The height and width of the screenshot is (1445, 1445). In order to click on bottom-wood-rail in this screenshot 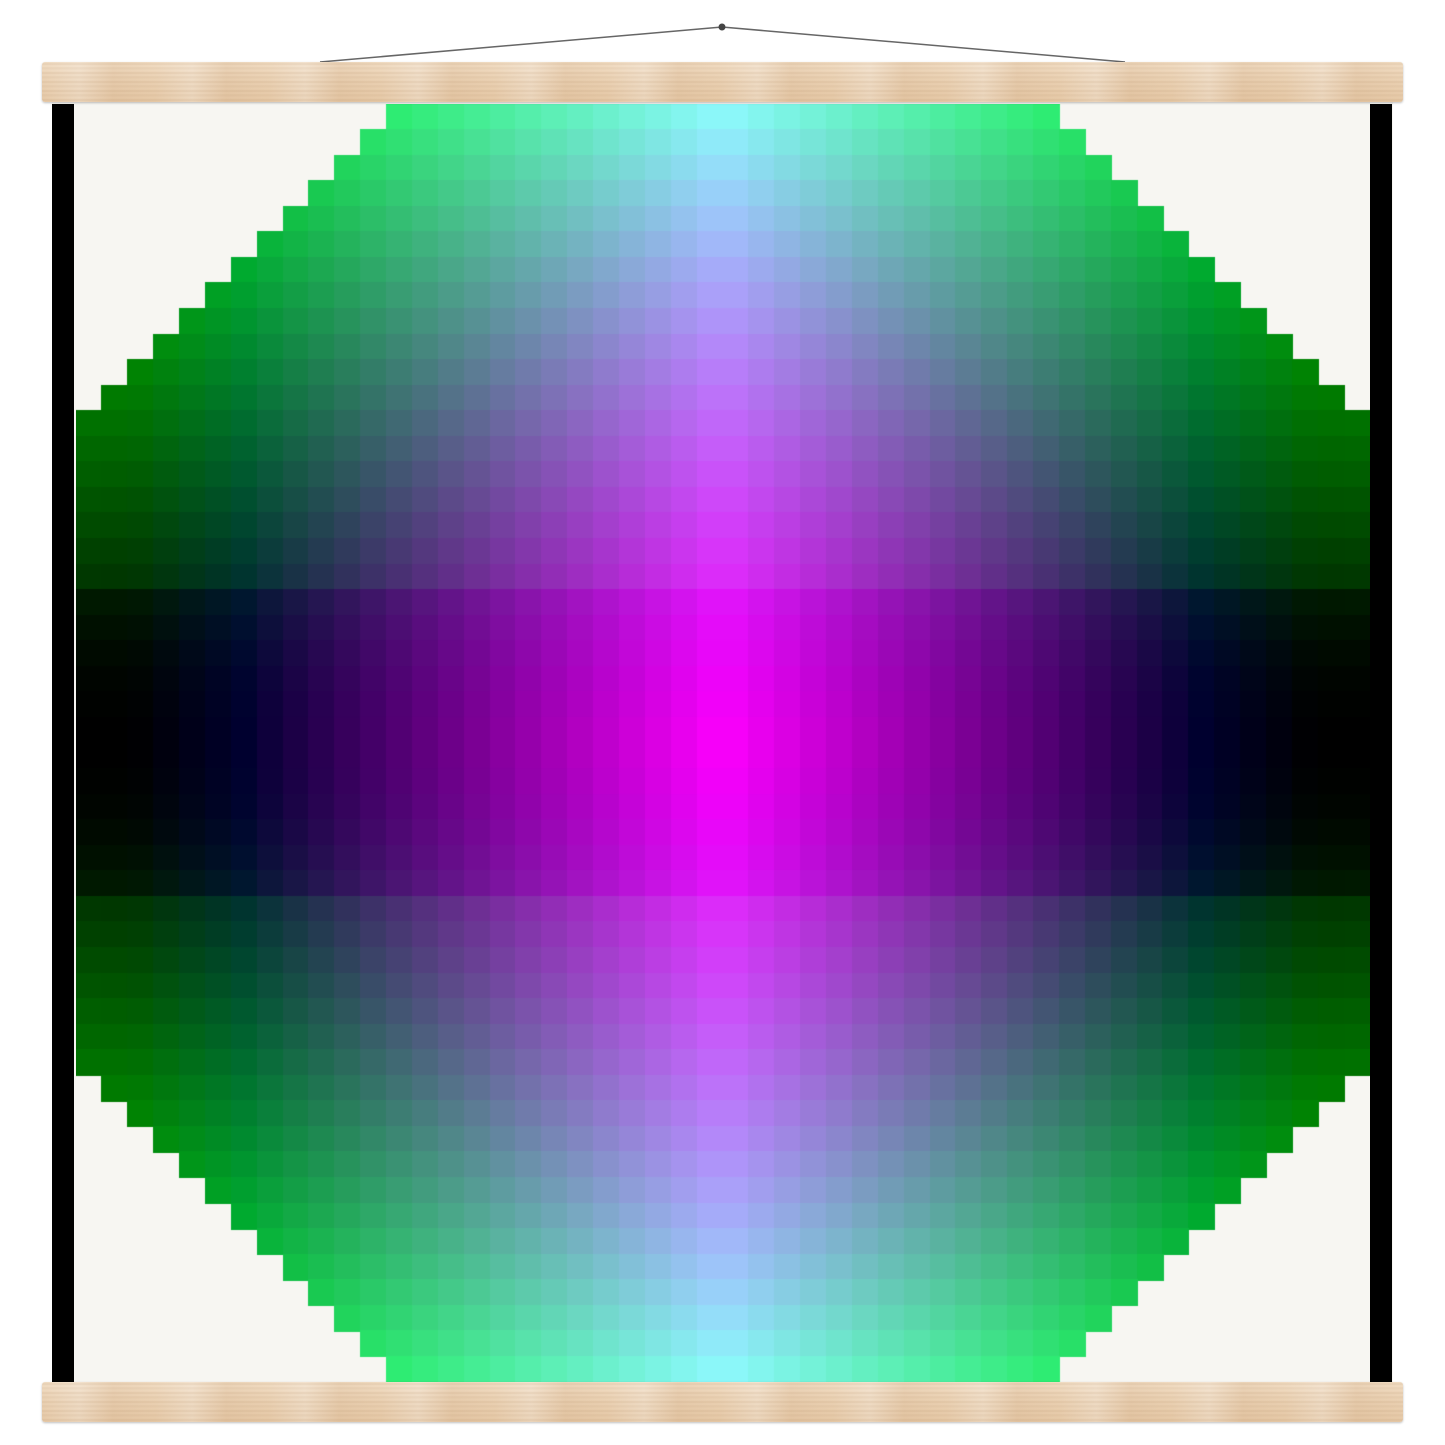, I will do `click(722, 1402)`.